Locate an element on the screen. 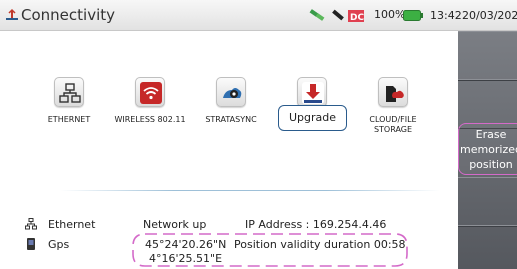 This screenshot has width=517, height=269. erase-memorized-position-button: Erase memorized position is located at coordinates (487, 149).